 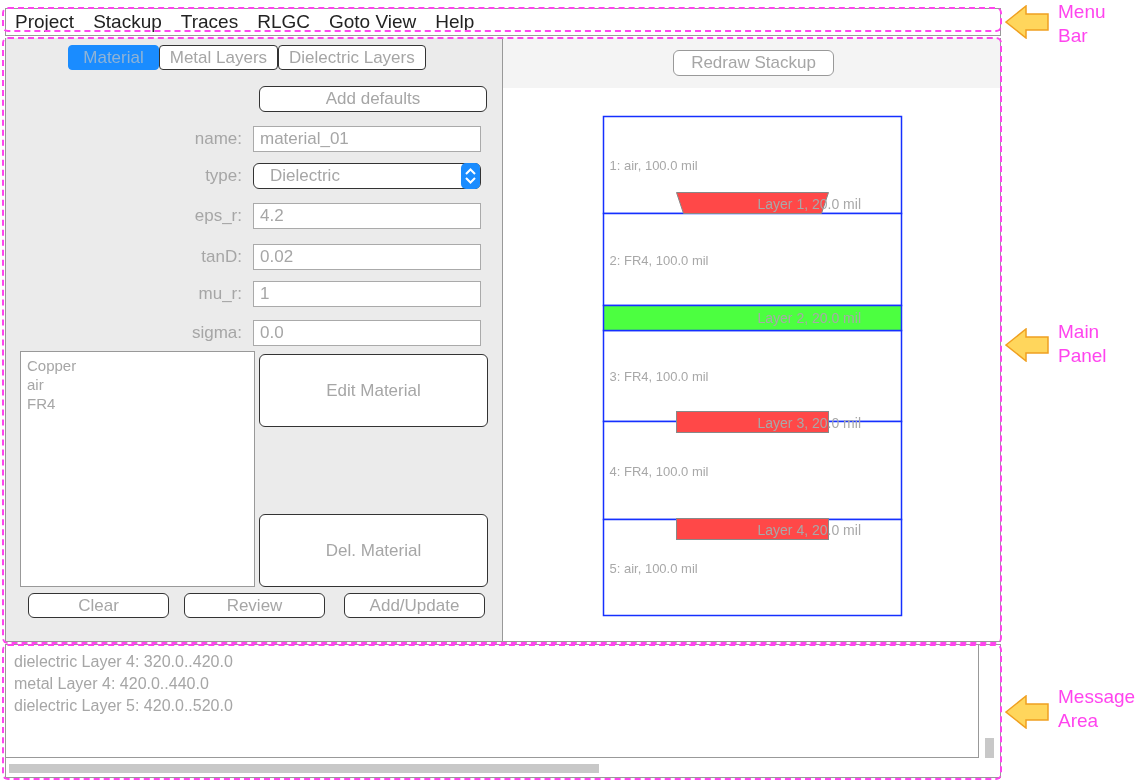 I want to click on layer-label: 2: FR4, 100.0 mil, so click(x=659, y=260).